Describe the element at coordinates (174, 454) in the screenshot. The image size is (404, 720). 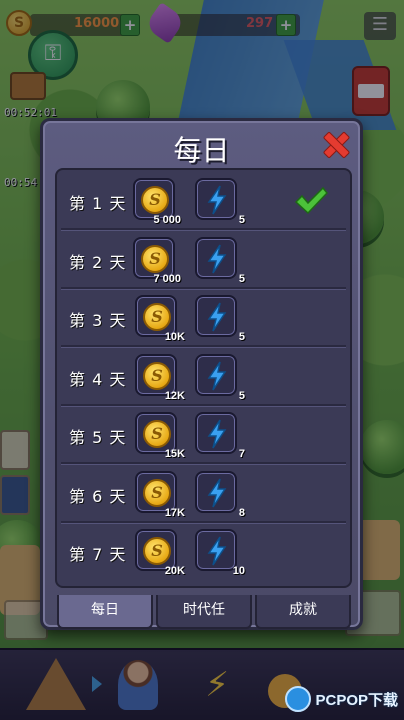
I see `coin-amount: 15K` at that location.